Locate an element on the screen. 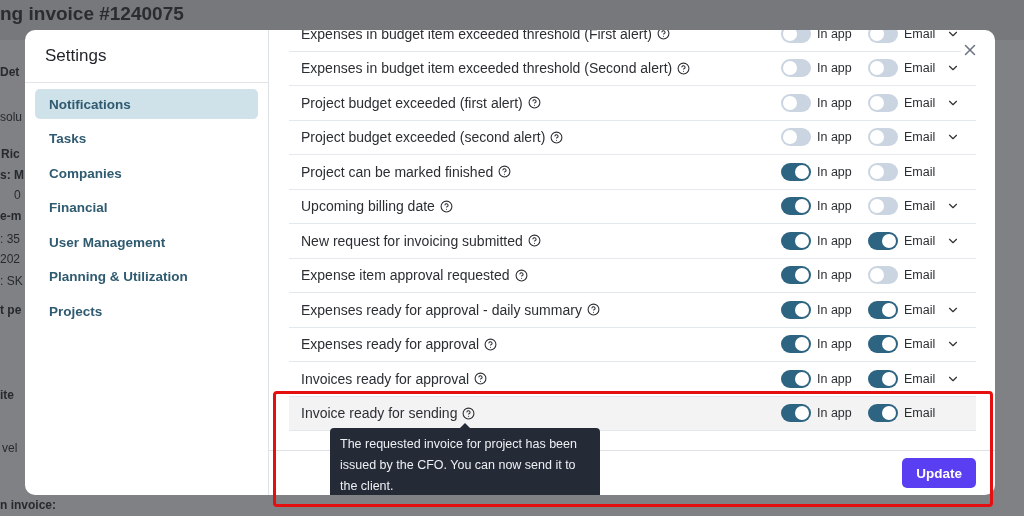 This screenshot has height=516, width=1024. sidebar-item: Tasks is located at coordinates (146, 138).